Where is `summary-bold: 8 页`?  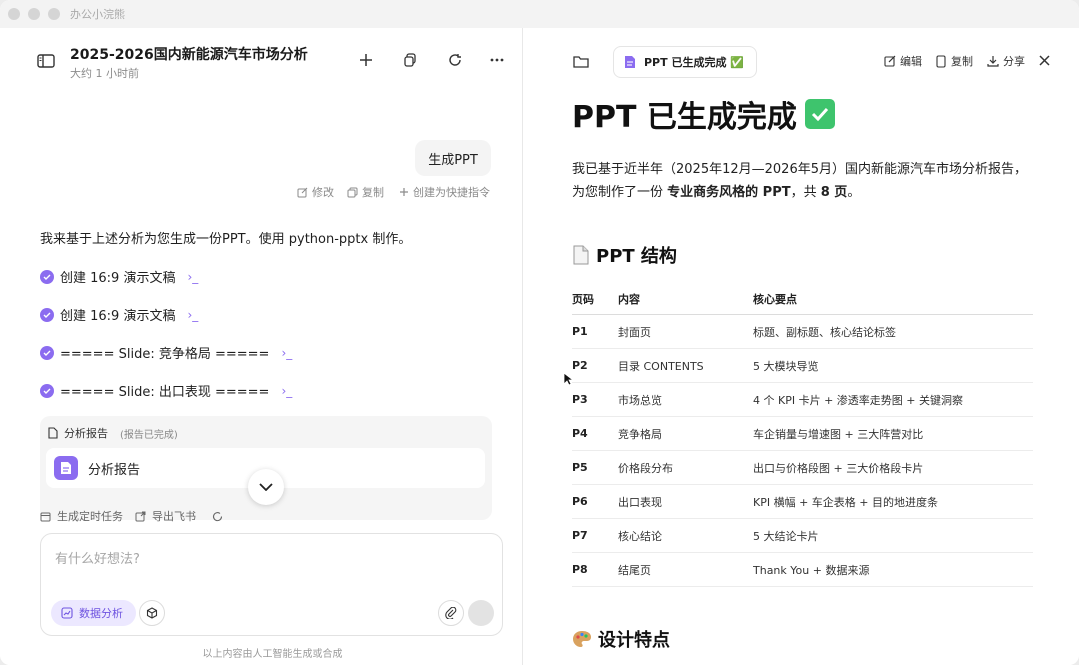 summary-bold: 8 页 is located at coordinates (834, 192).